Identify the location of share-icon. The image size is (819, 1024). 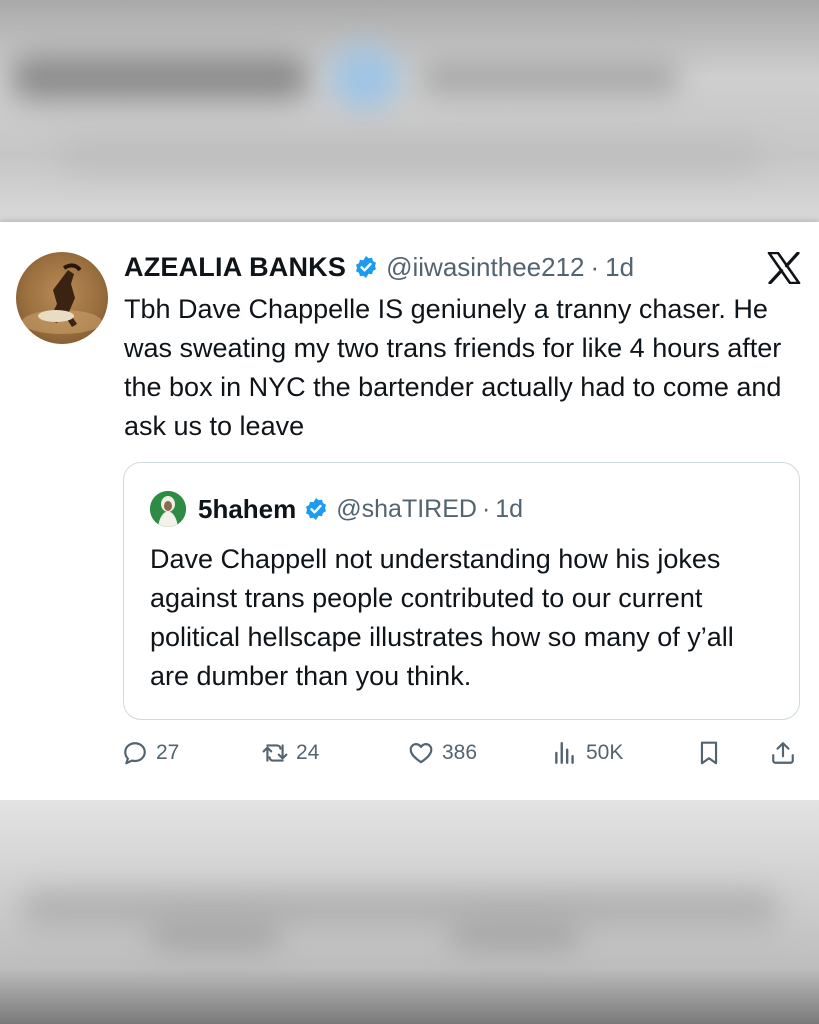
(783, 753).